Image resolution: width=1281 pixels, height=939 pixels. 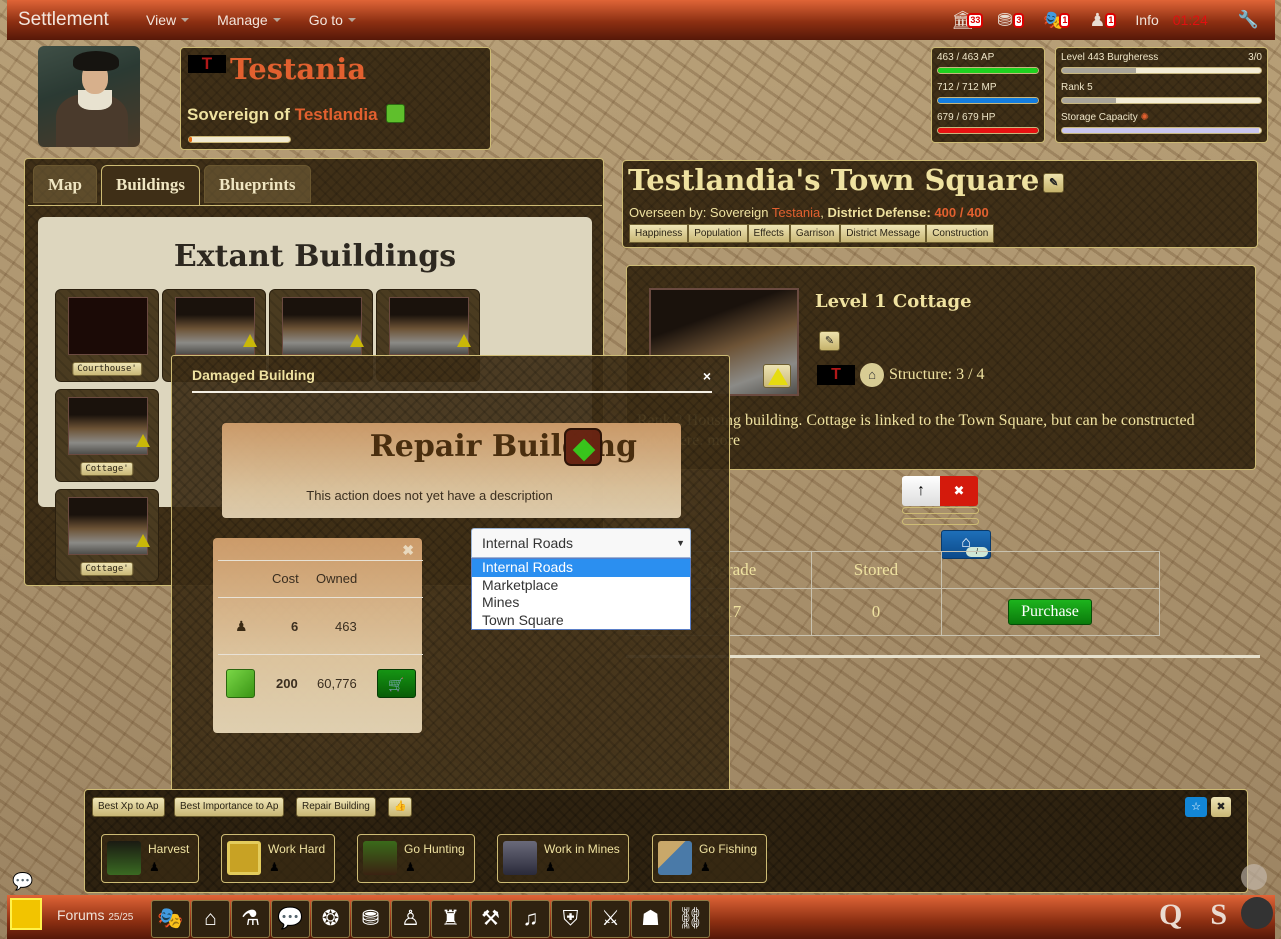 What do you see at coordinates (921, 491) in the screenshot?
I see `arrow-up-icon: ↑` at bounding box center [921, 491].